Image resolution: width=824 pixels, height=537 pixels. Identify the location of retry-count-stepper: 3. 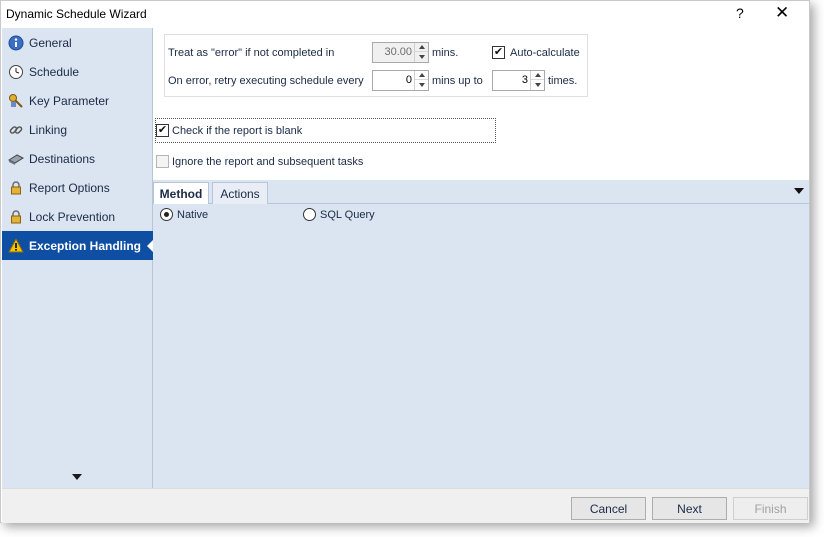
(518, 80).